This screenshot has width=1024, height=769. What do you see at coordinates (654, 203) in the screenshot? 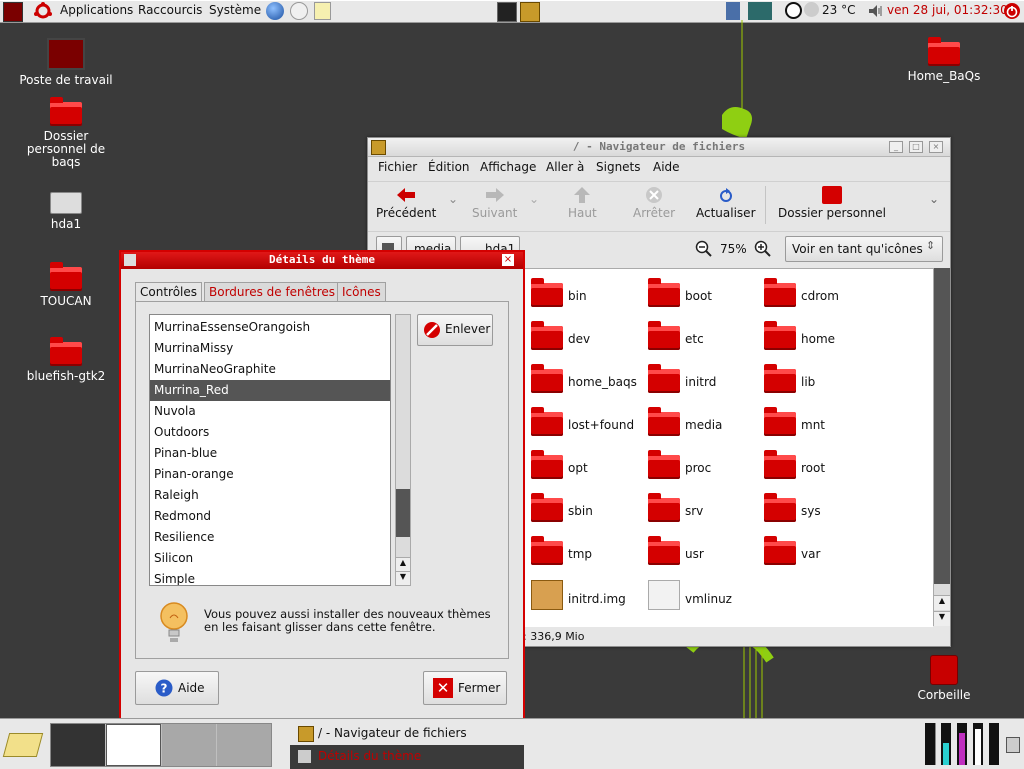
I see `stop-button: Arrêter` at bounding box center [654, 203].